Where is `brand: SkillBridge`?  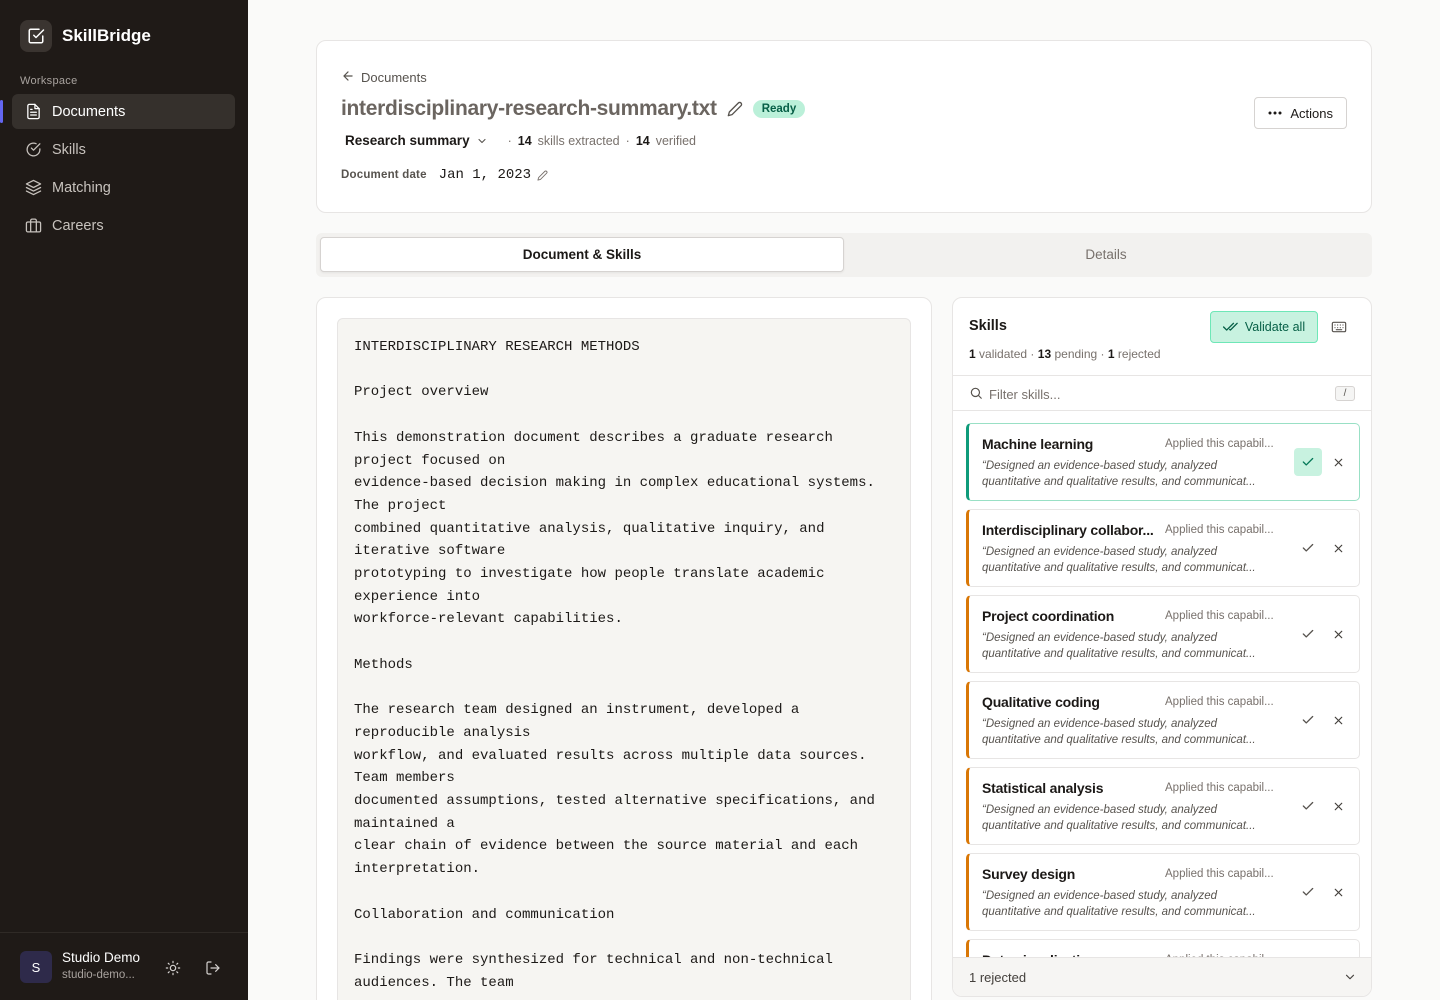
brand: SkillBridge is located at coordinates (85, 36).